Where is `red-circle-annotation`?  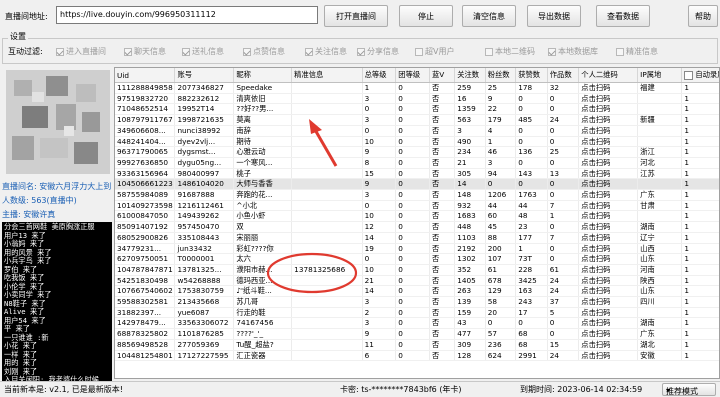
red-circle-annotation is located at coordinates (312, 273).